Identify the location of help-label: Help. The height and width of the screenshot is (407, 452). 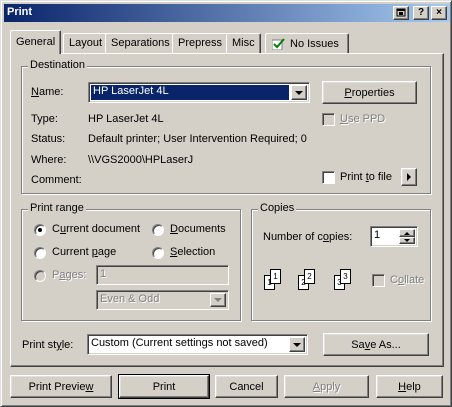
(409, 386).